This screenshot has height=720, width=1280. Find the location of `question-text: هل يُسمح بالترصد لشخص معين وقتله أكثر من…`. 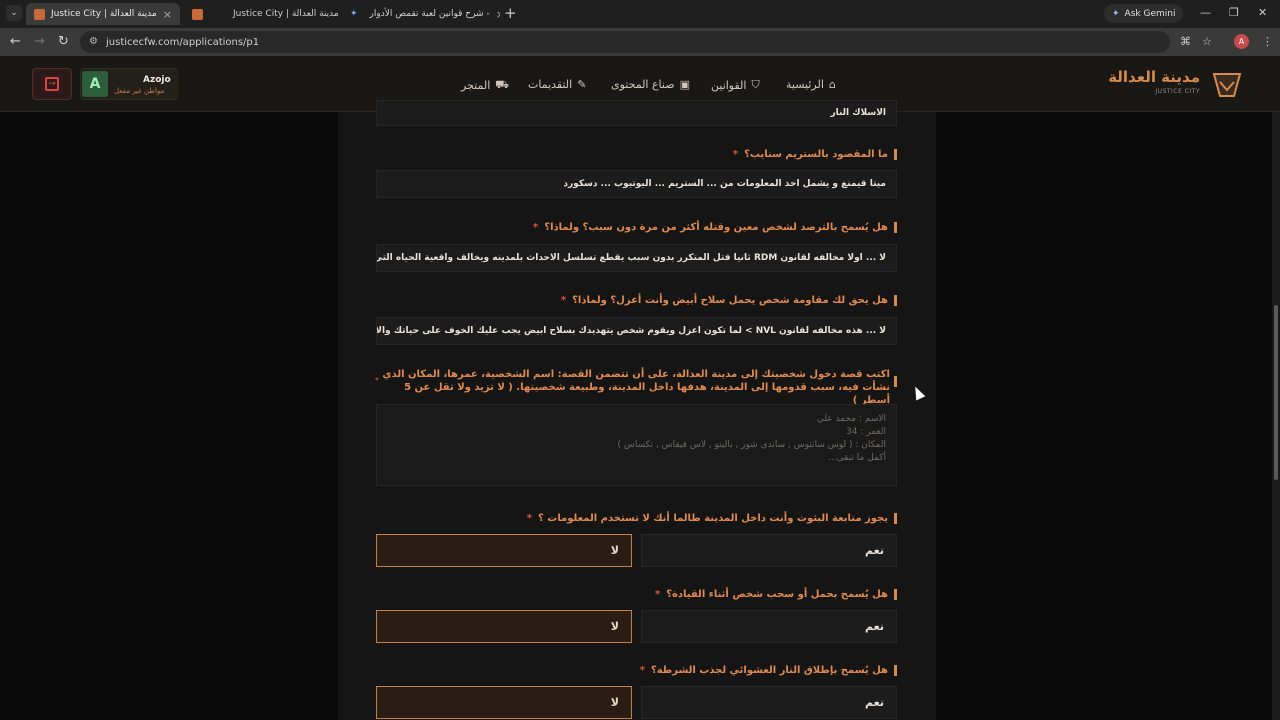

question-text: هل يُسمح بالترصد لشخص معين وقتله أكثر من… is located at coordinates (716, 227).